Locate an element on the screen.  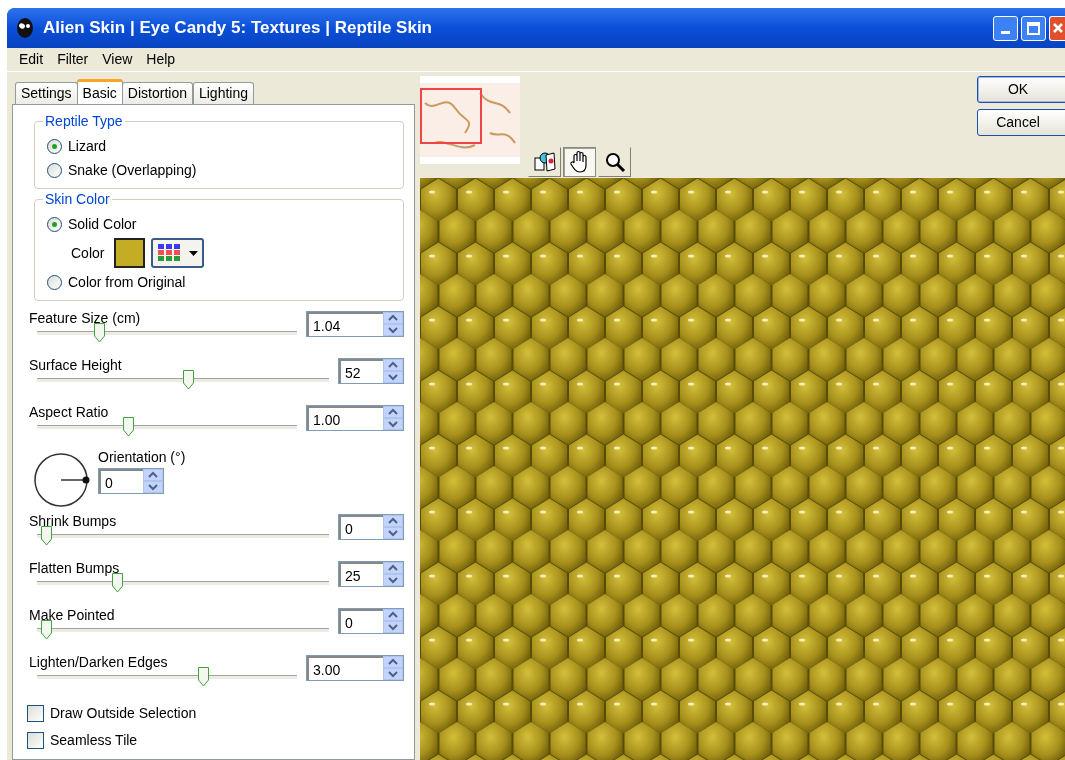
orientation-dial is located at coordinates (62, 480).